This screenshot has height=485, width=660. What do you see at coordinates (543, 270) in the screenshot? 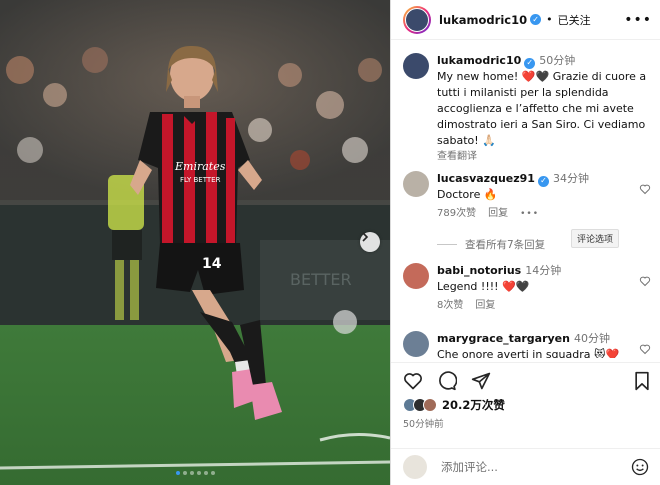
I see `comment-time: 14分钟` at bounding box center [543, 270].